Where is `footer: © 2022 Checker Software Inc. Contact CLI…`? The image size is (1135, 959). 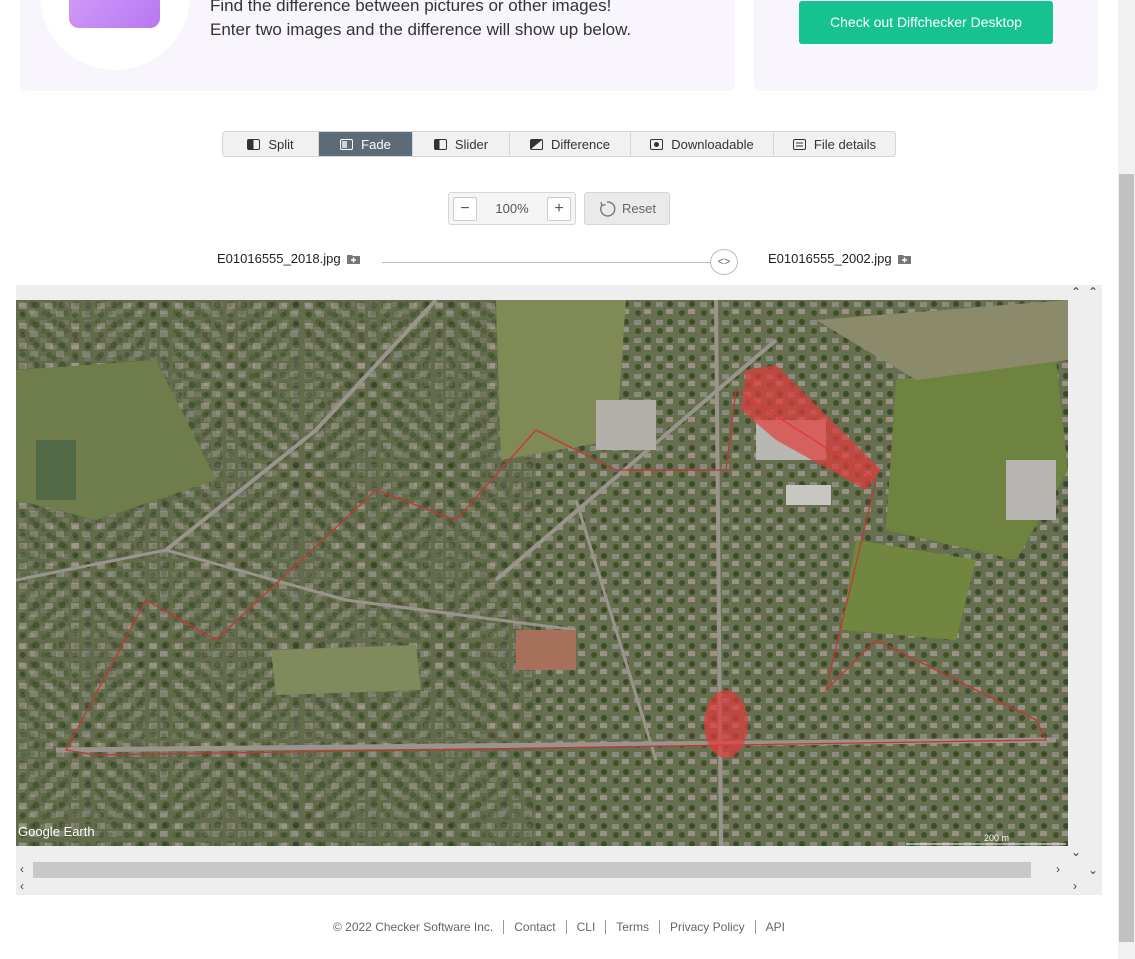 footer: © 2022 Checker Software Inc. Contact CLI… is located at coordinates (559, 927).